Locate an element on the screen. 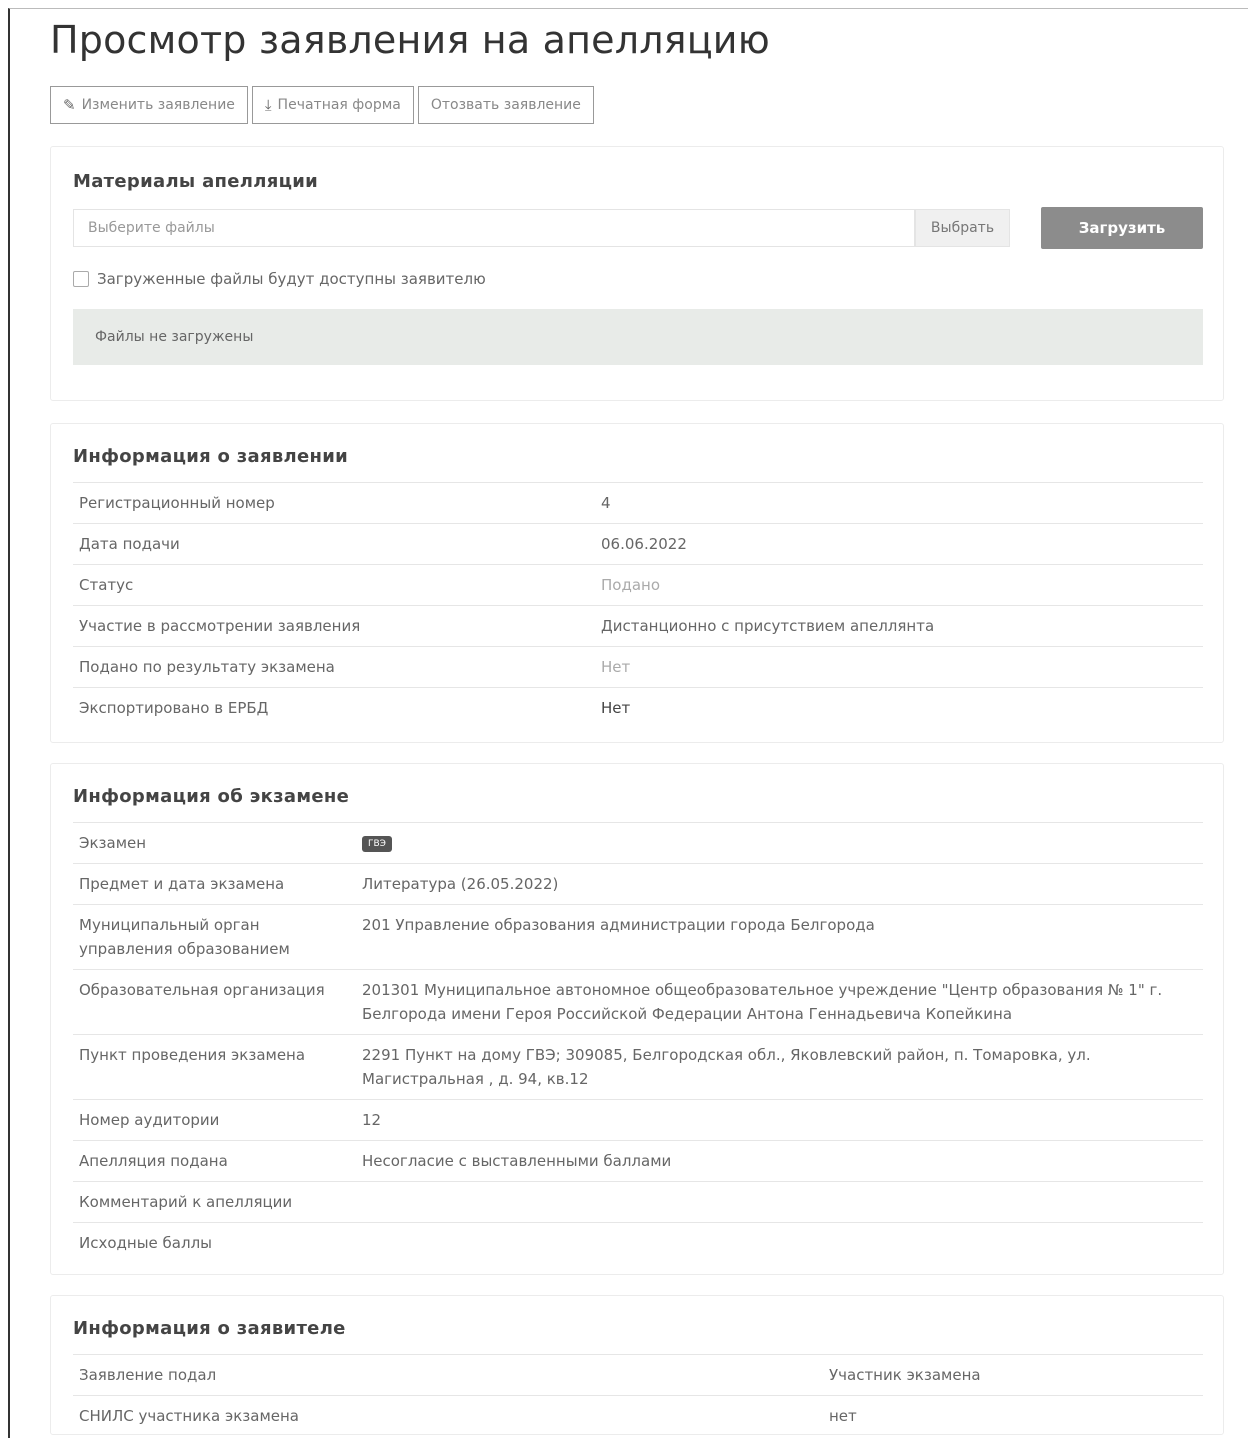  materials-heading: Материалы апелляции is located at coordinates (196, 181).